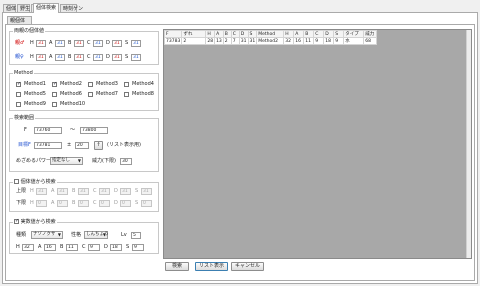  What do you see at coordinates (79, 57) in the screenshot?
I see `female-iv-input-B: 31` at bounding box center [79, 57].